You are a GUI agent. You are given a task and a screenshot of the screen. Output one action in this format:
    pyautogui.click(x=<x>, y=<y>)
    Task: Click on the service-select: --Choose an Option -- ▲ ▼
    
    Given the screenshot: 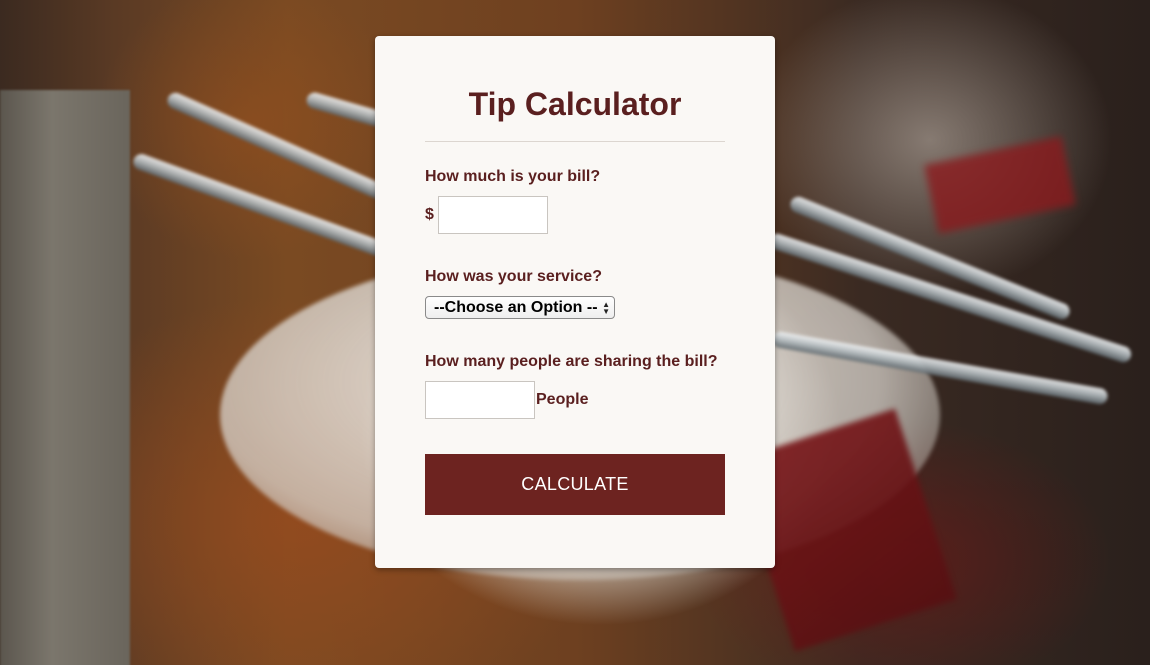 What is the action you would take?
    pyautogui.click(x=520, y=307)
    